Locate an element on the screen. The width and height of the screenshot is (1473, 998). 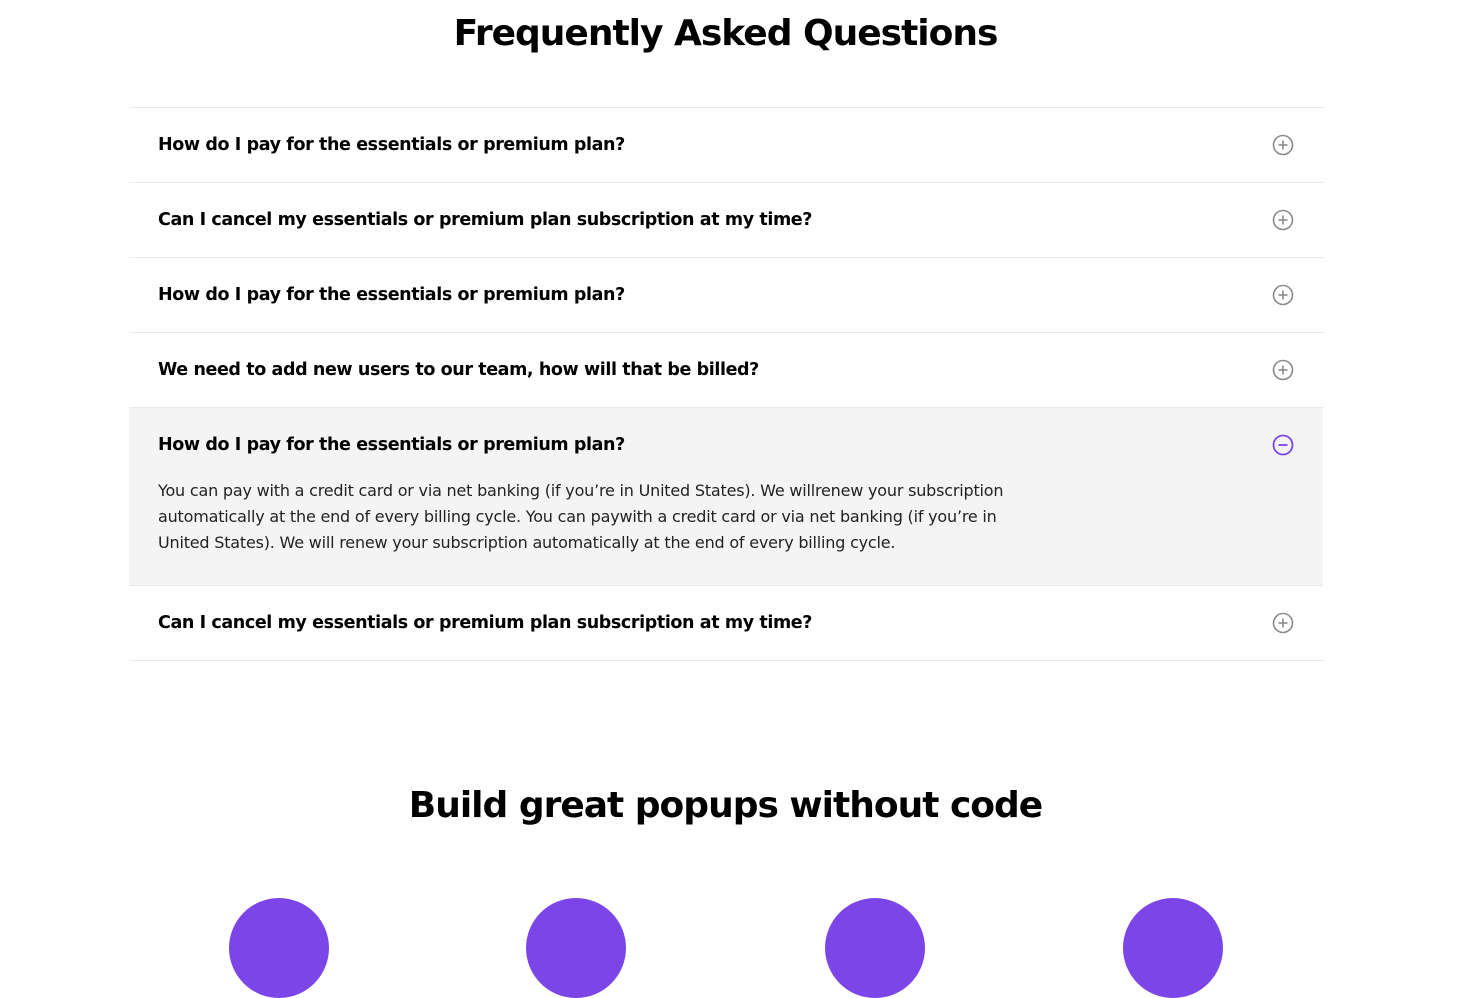
minus-circle-icon is located at coordinates (1283, 445).